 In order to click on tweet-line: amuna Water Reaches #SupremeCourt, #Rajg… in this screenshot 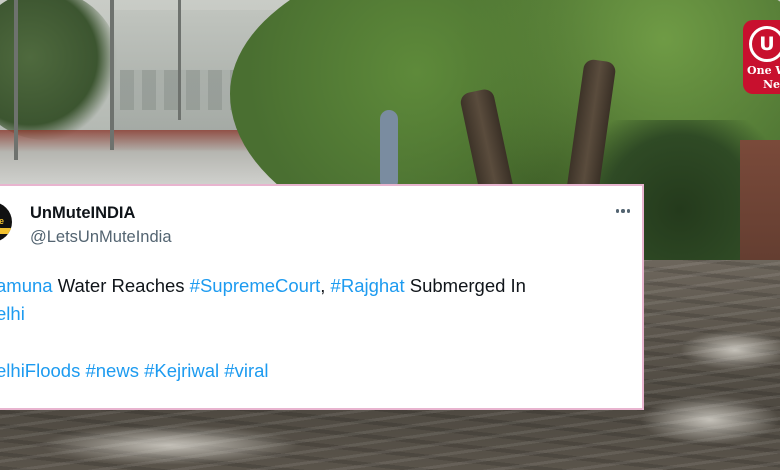, I will do `click(263, 286)`.